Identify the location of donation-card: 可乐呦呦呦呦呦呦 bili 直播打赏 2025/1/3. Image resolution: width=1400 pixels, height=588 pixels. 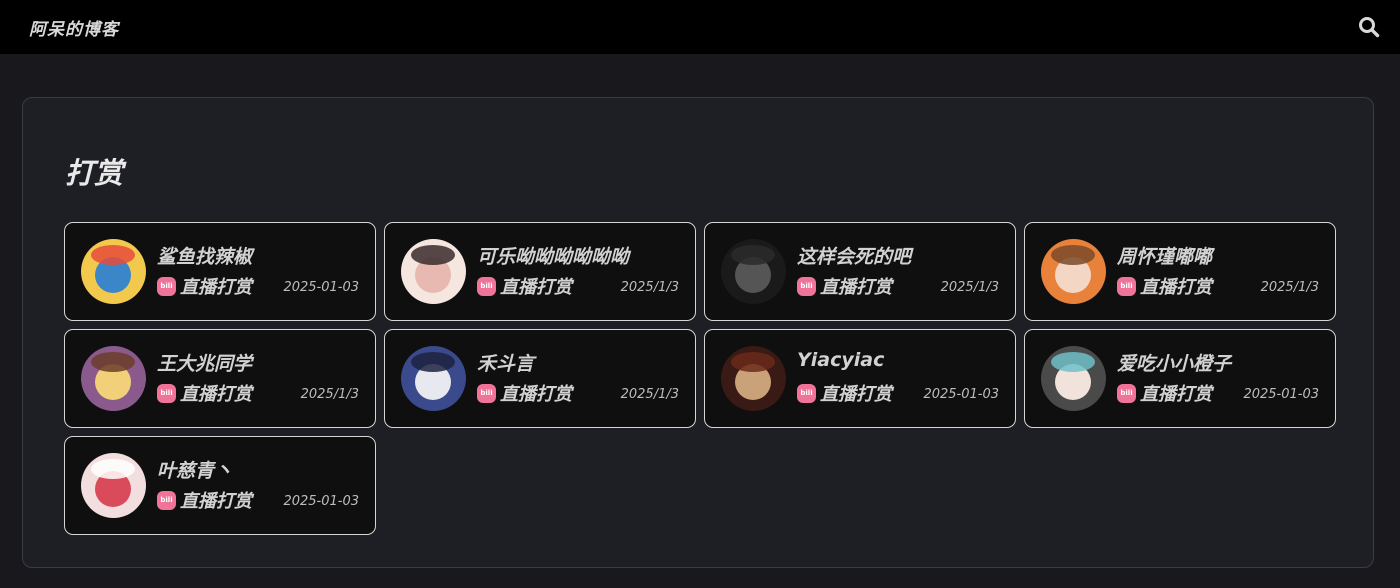
(540, 271).